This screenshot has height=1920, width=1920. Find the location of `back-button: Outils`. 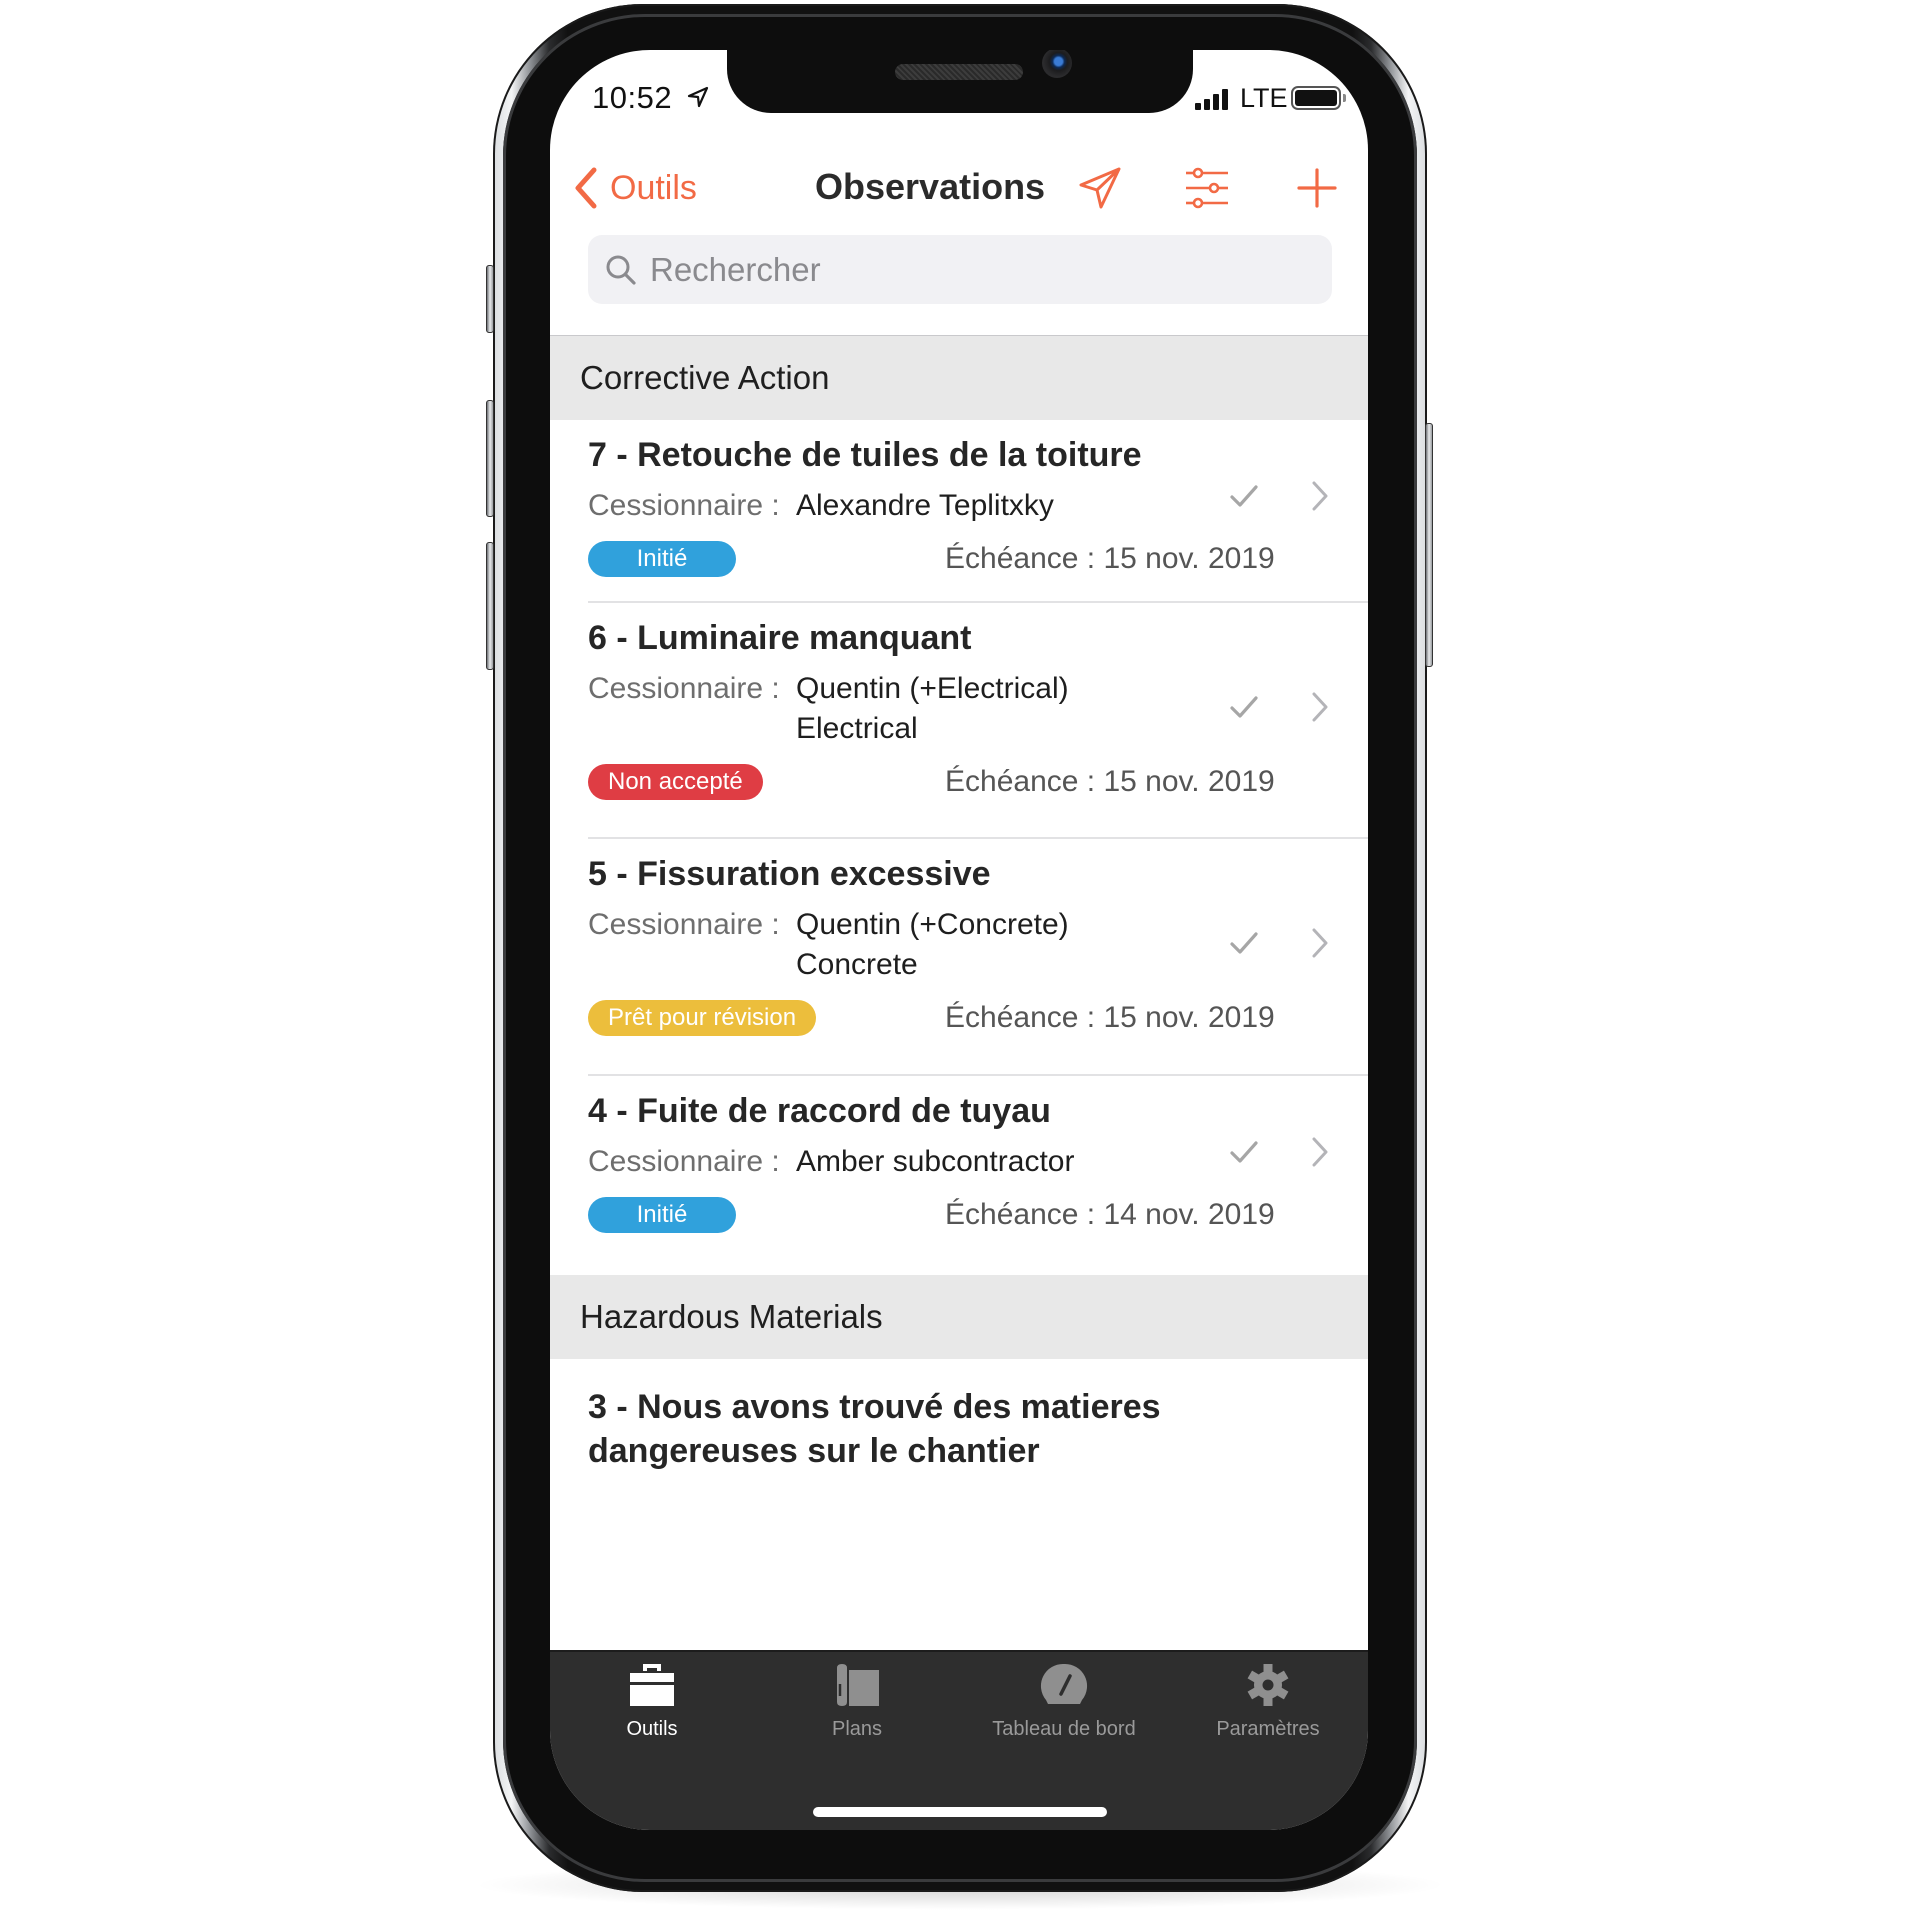

back-button: Outils is located at coordinates (634, 188).